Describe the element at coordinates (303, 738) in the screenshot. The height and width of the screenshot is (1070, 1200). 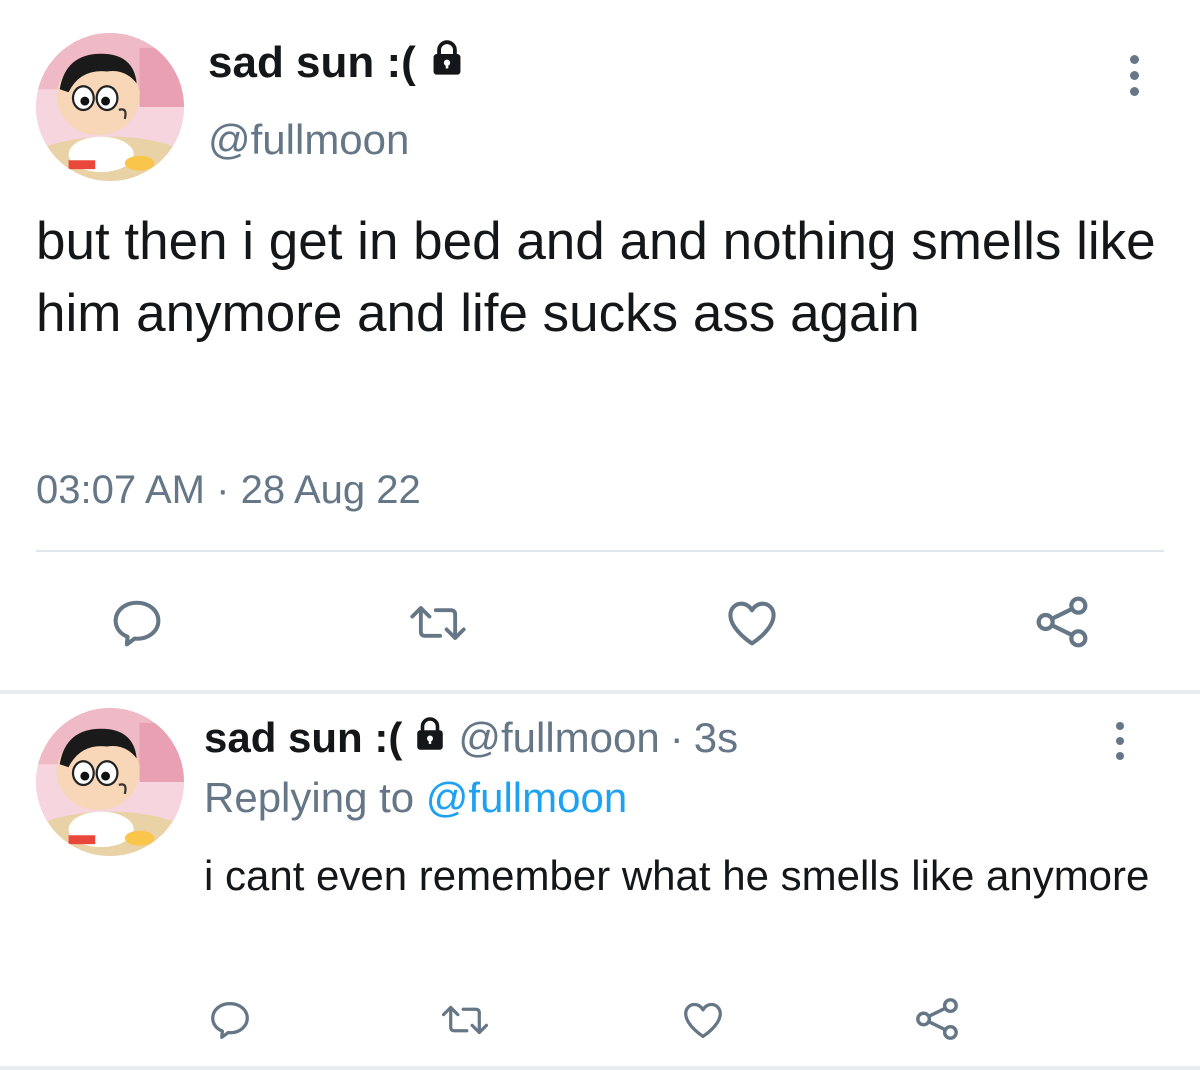
I see `reply-display-name: sad sun :(` at that location.